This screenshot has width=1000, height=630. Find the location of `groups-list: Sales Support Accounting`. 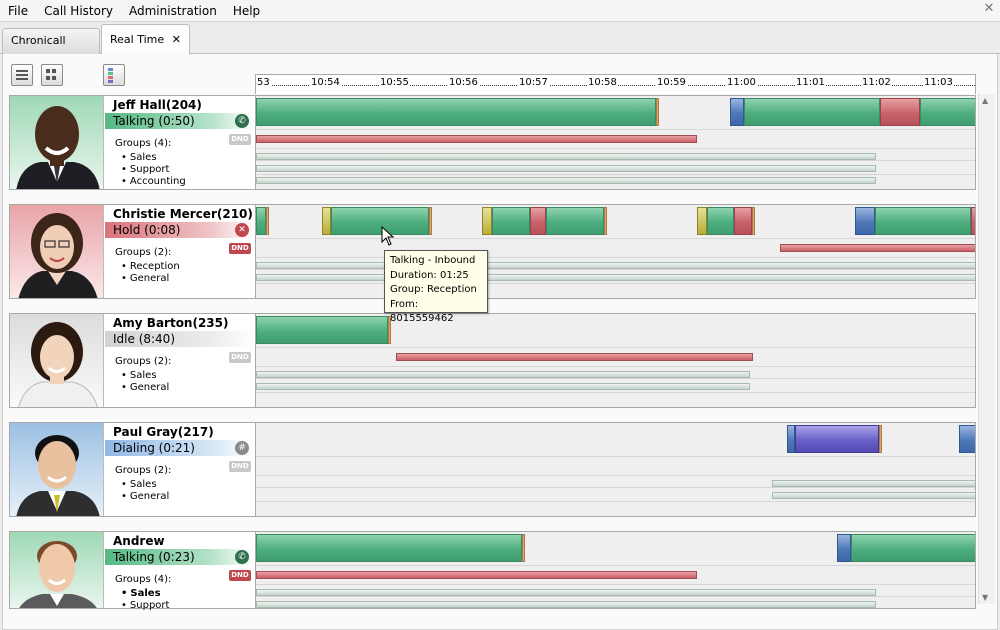

groups-list: Sales Support Accounting is located at coordinates (153, 170).